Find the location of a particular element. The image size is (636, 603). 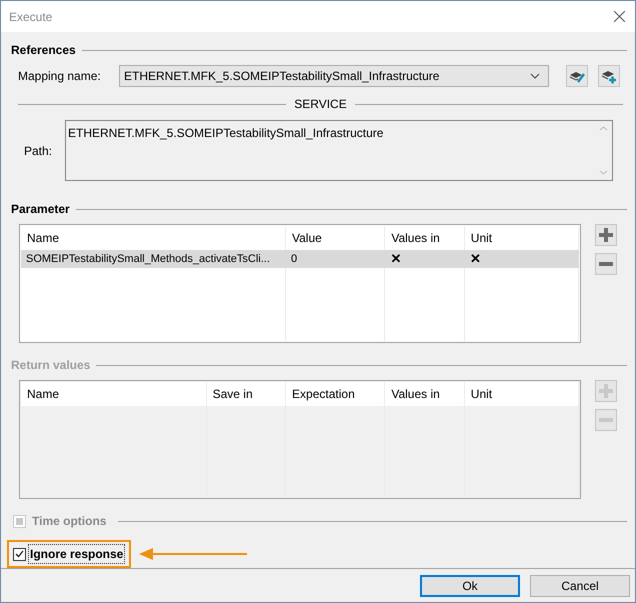

cancel-button: Cancel is located at coordinates (580, 585).